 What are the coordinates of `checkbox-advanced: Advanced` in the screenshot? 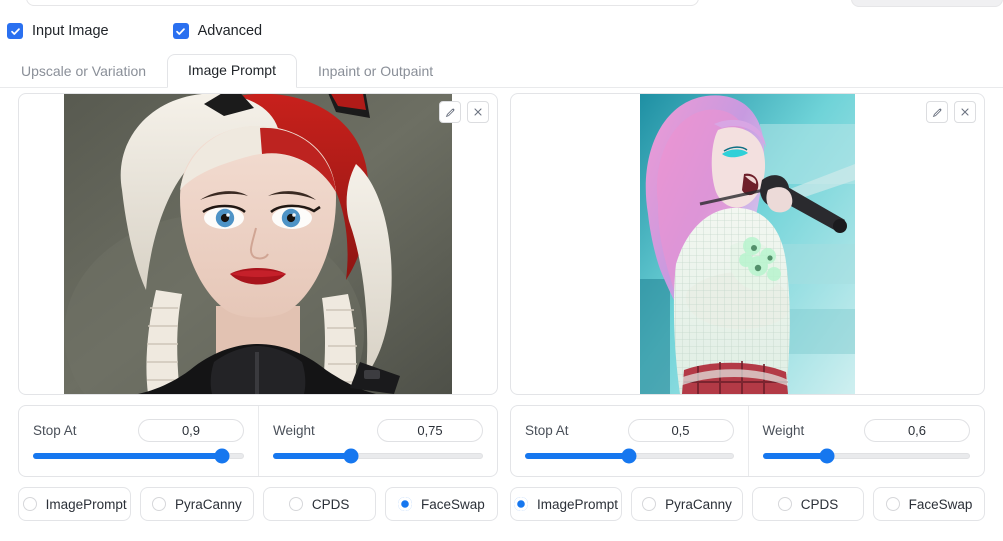 It's located at (217, 31).